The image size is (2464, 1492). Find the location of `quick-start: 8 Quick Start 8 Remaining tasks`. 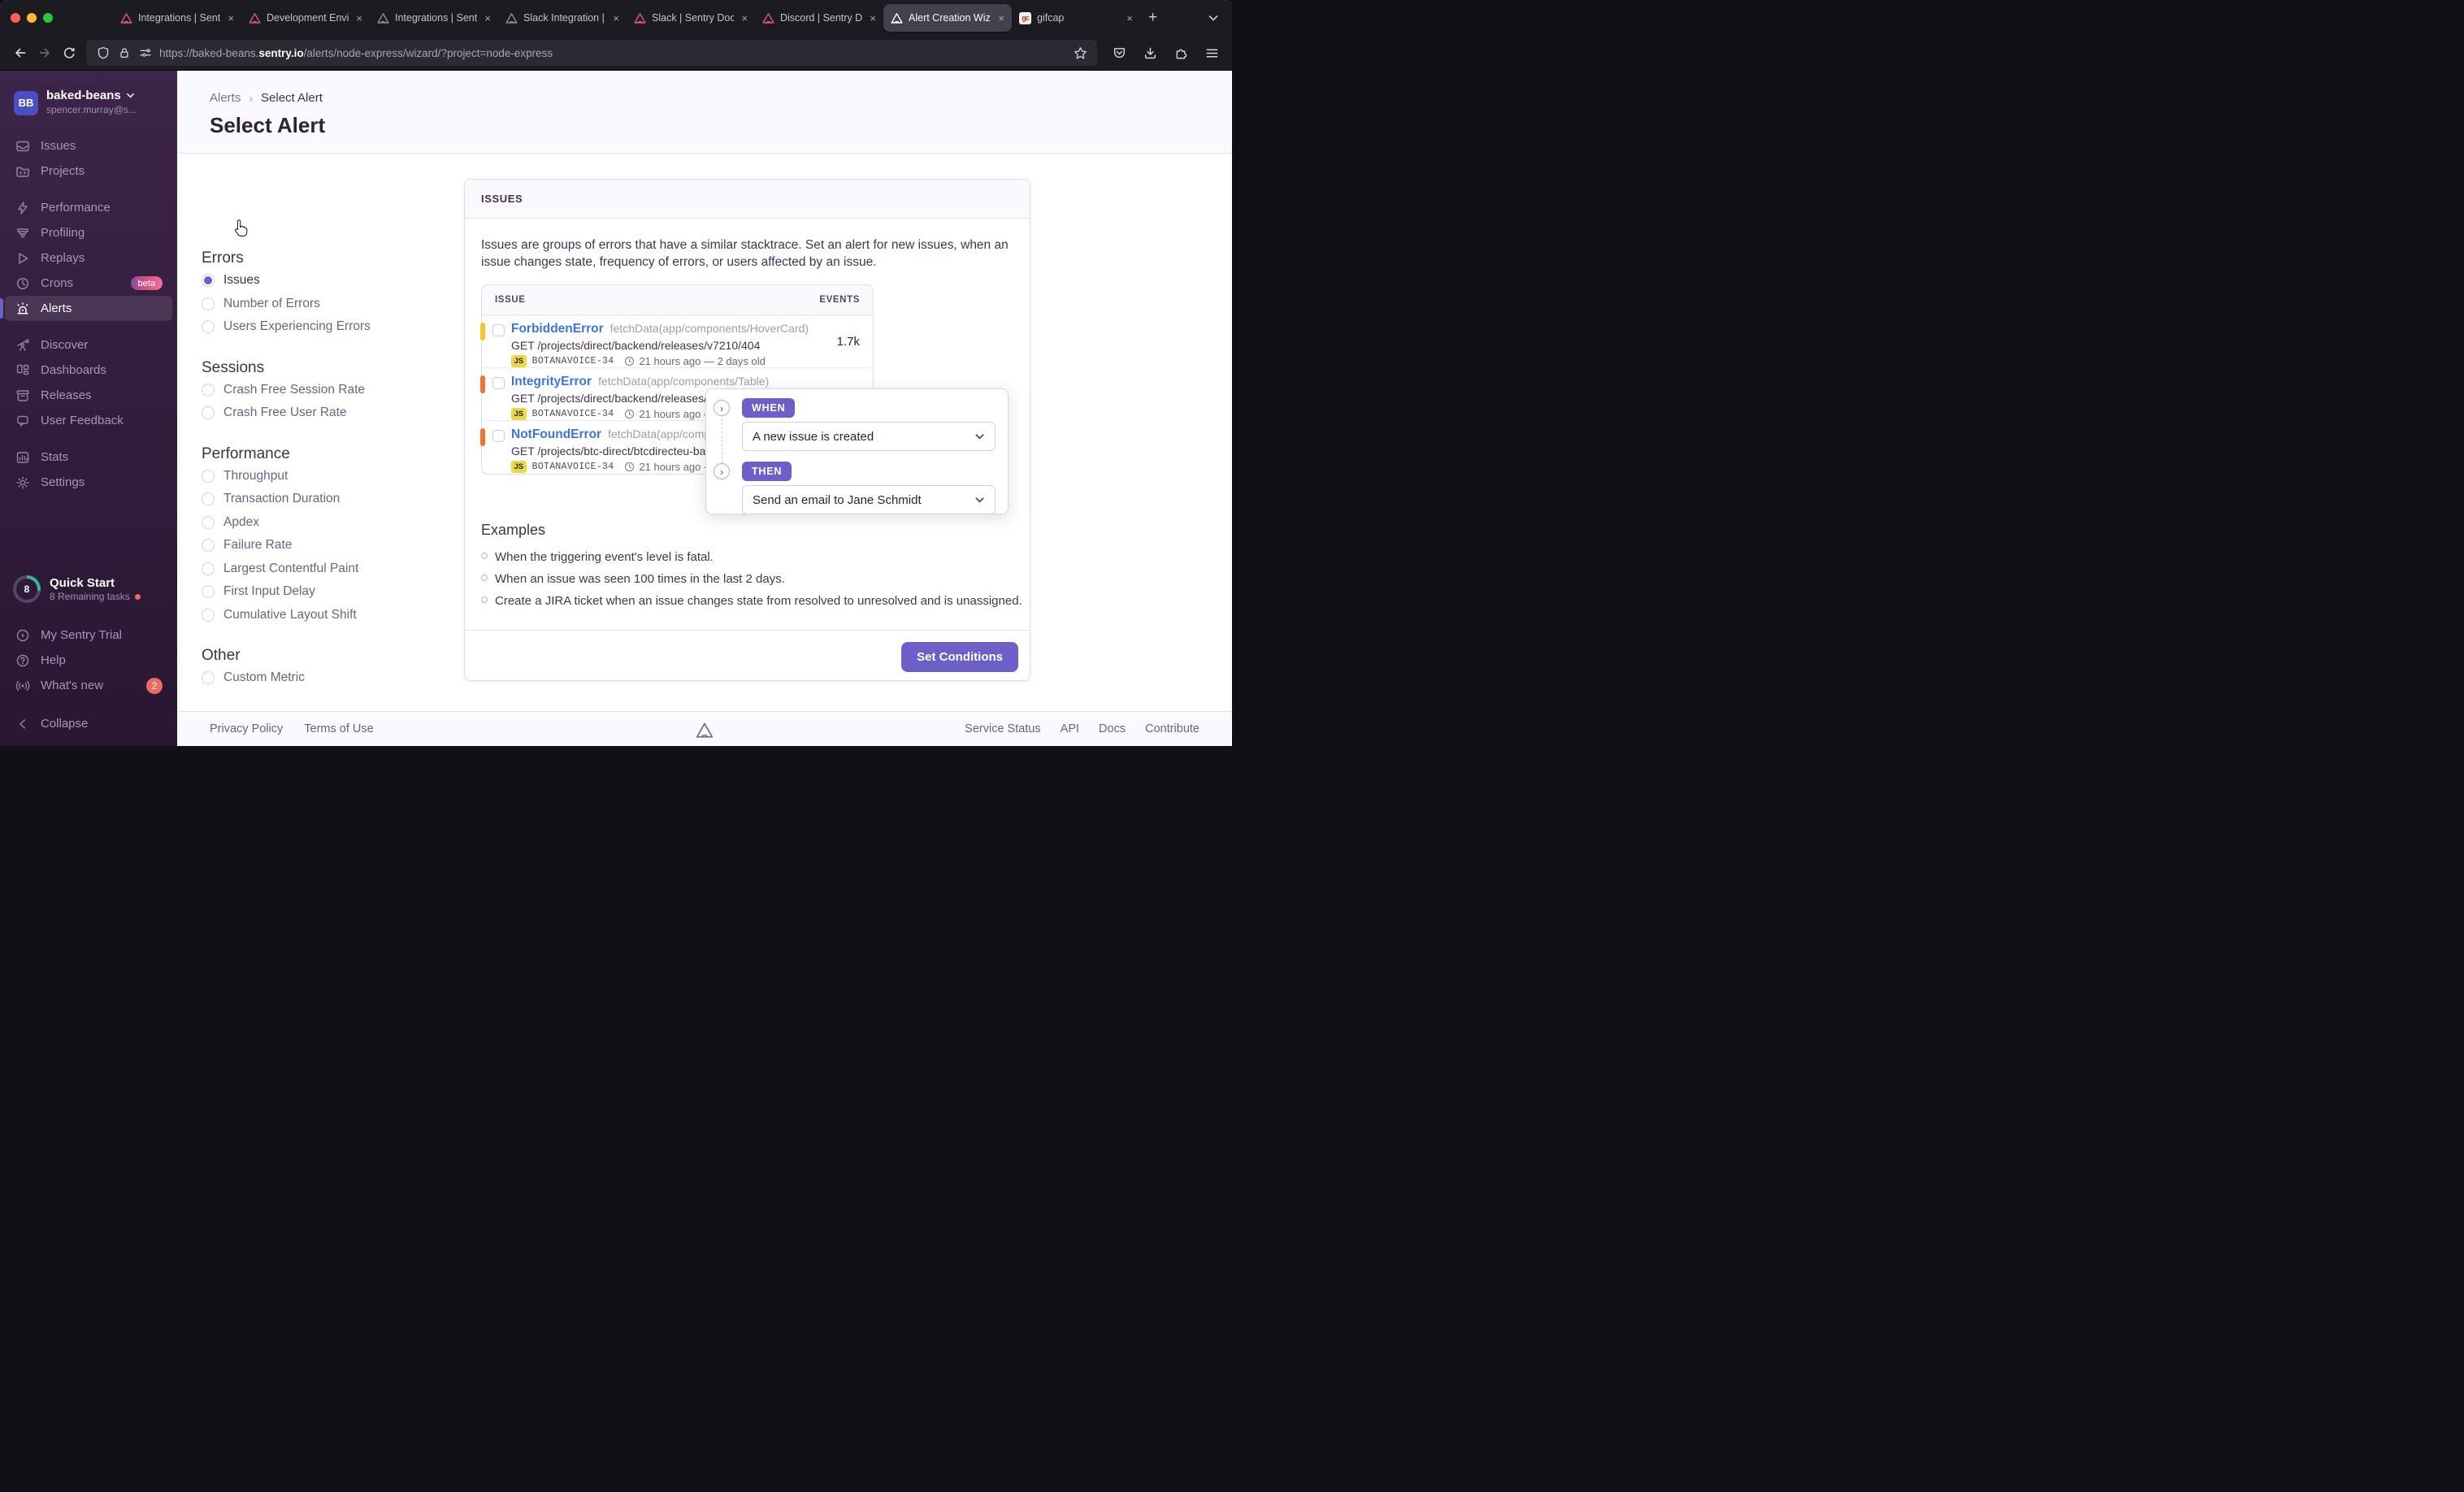

quick-start: 8 Quick Start 8 Remaining tasks is located at coordinates (90, 589).